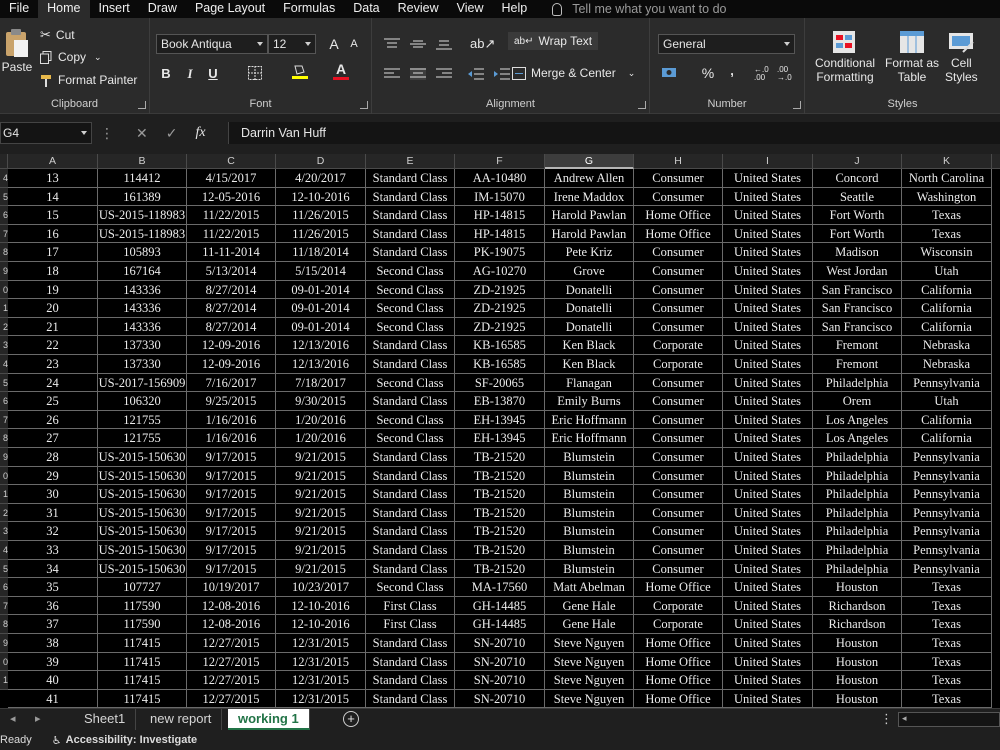 The width and height of the screenshot is (1000, 750). What do you see at coordinates (53, 252) in the screenshot?
I see `cell-a: 17` at bounding box center [53, 252].